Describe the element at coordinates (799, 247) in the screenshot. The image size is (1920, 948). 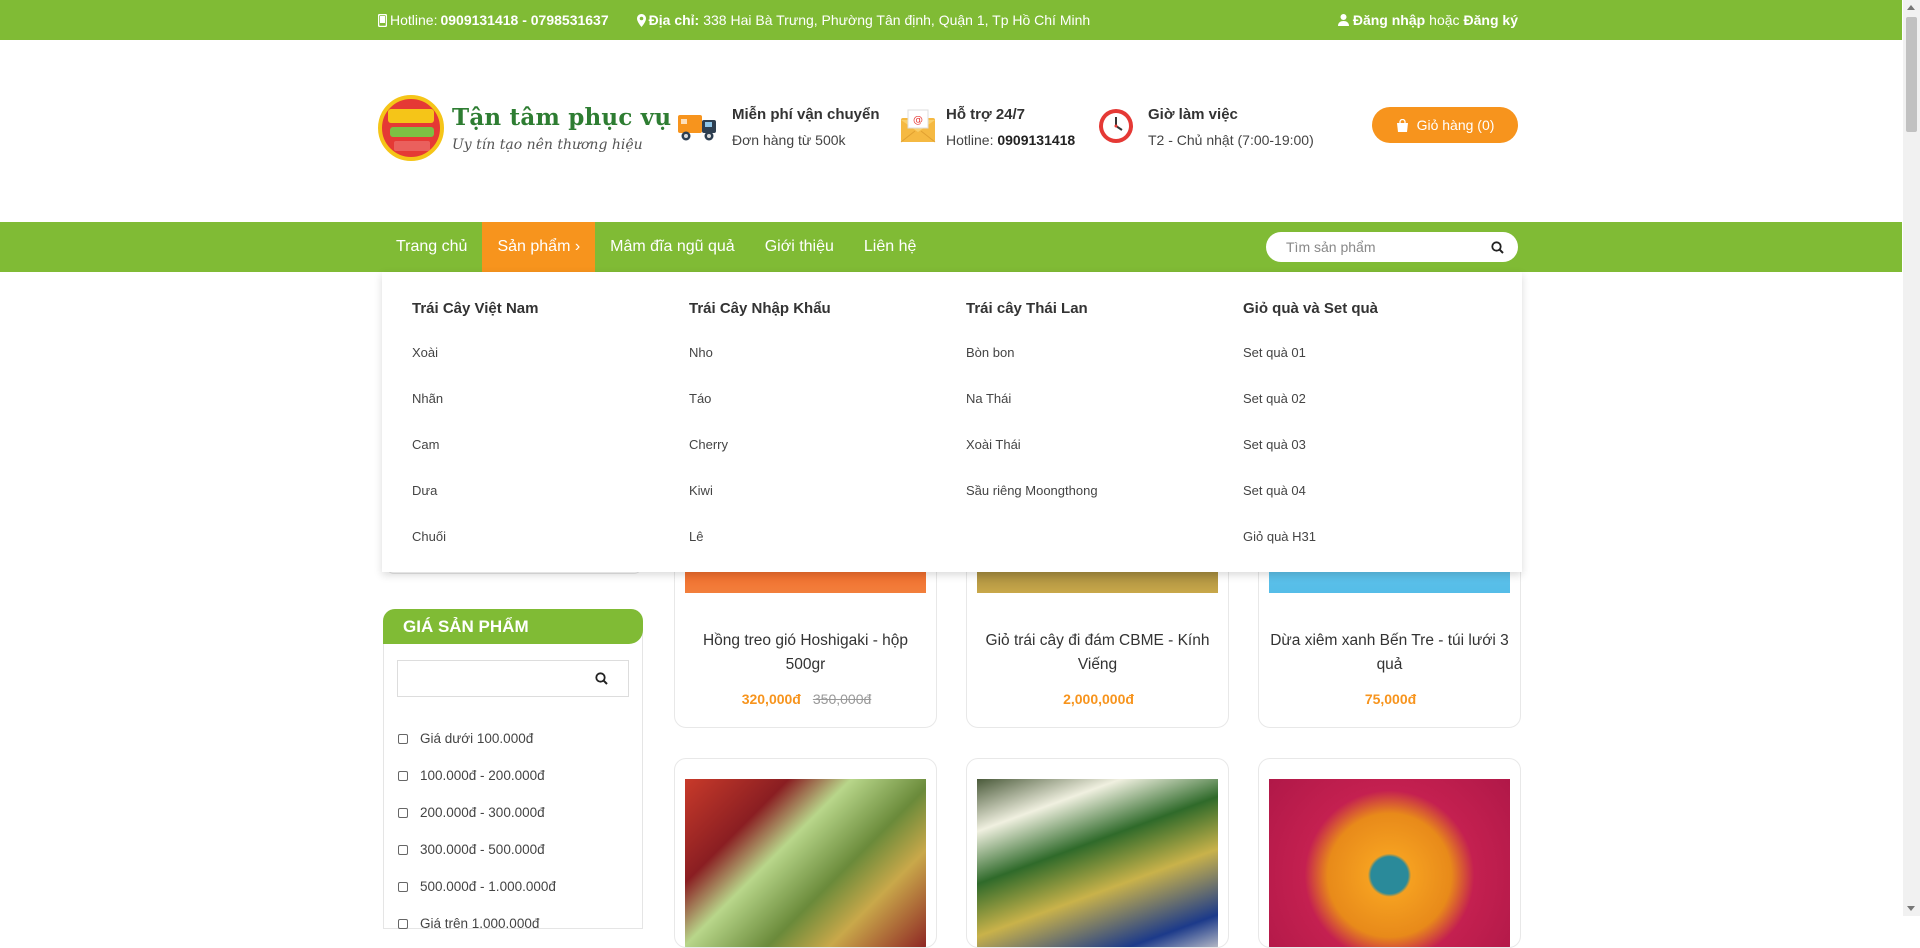
I see `nav-about: Giới thiệu` at that location.